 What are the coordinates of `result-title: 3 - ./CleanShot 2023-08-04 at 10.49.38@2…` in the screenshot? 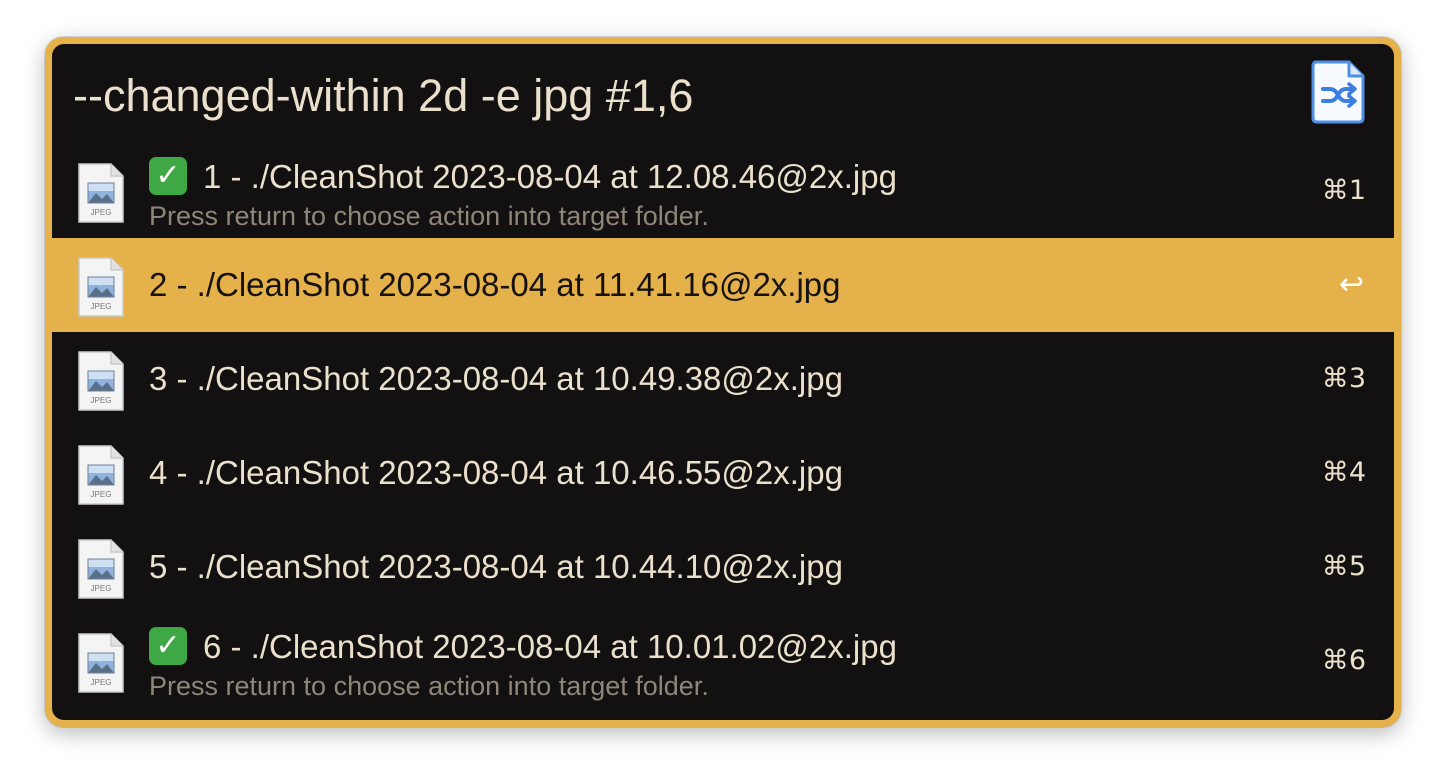 It's located at (496, 379).